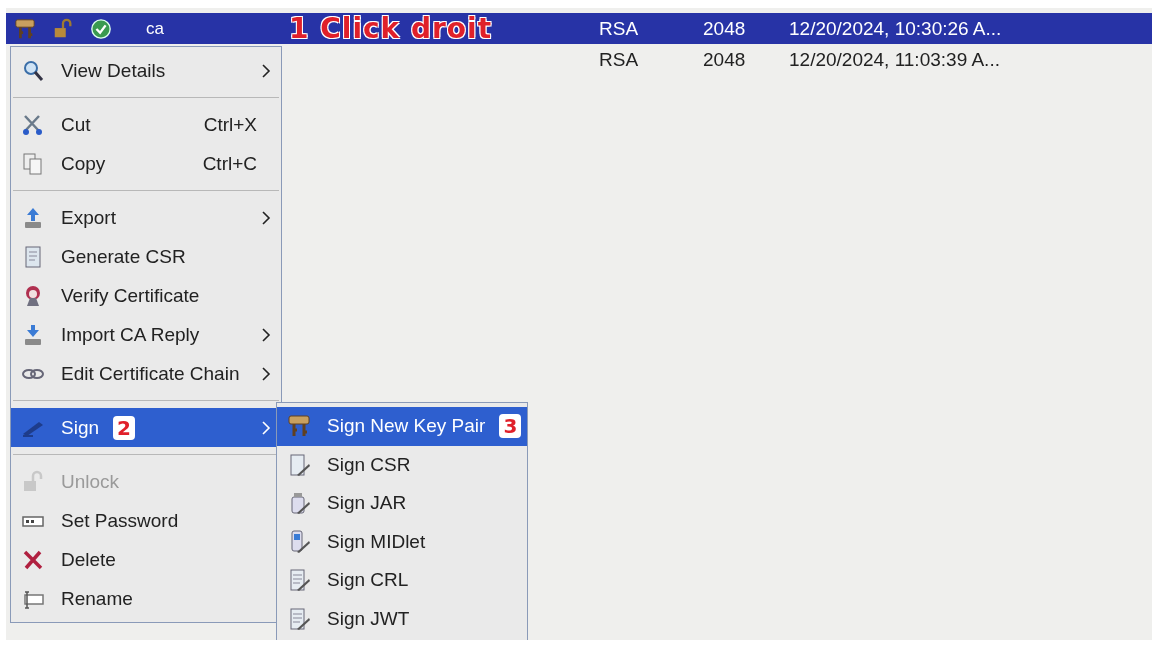 The width and height of the screenshot is (1154, 646). What do you see at coordinates (33, 70) in the screenshot?
I see `search-icon` at bounding box center [33, 70].